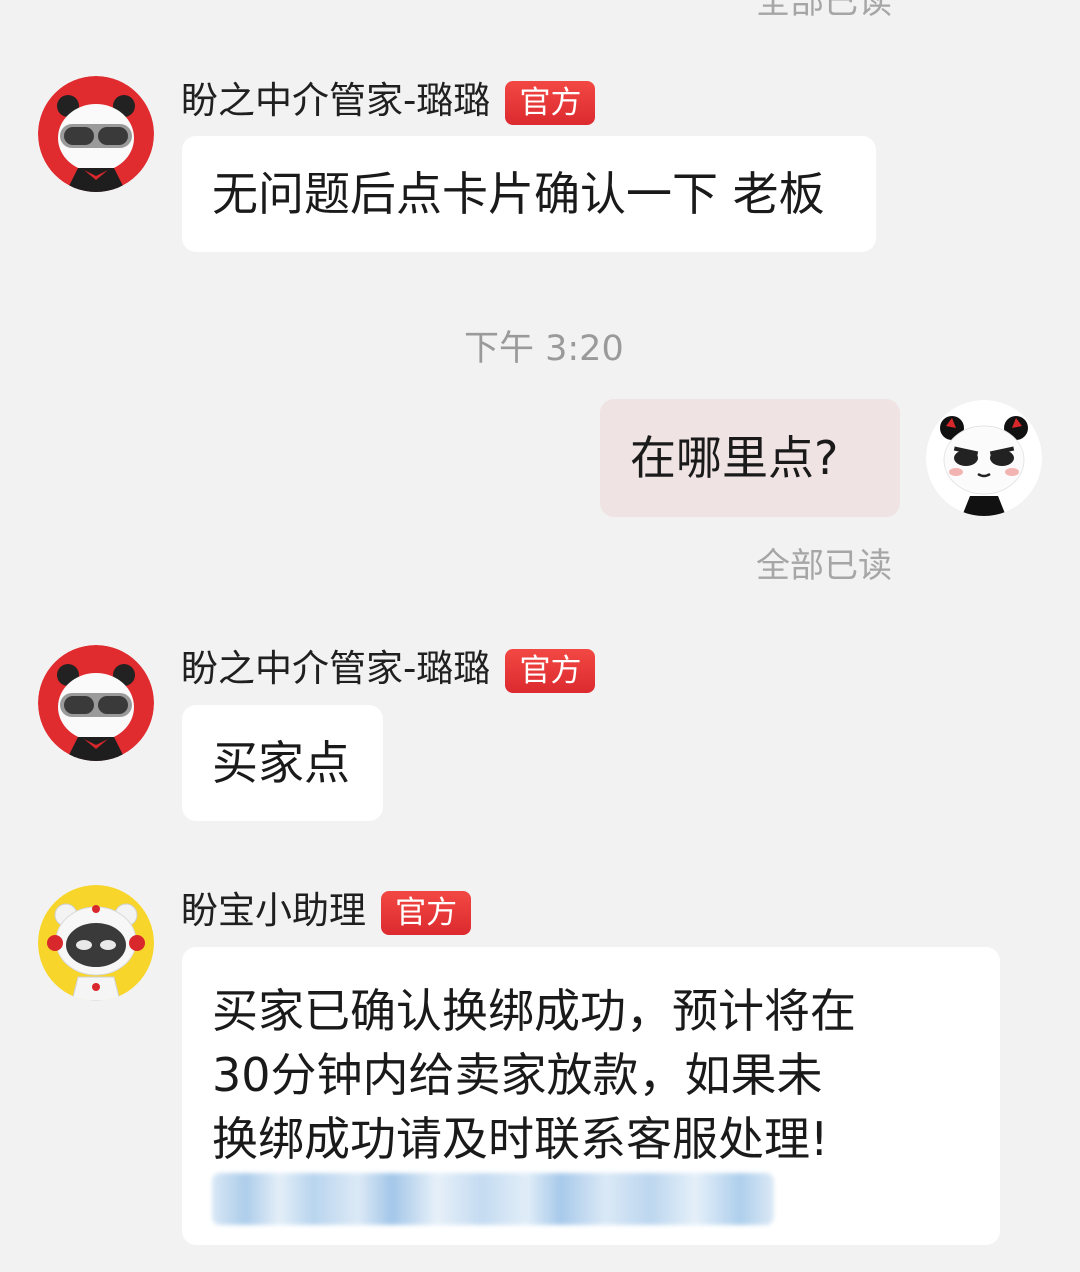 The width and height of the screenshot is (1080, 1272). I want to click on message-bubble: 无问题后点卡片确认一下 老板, so click(529, 194).